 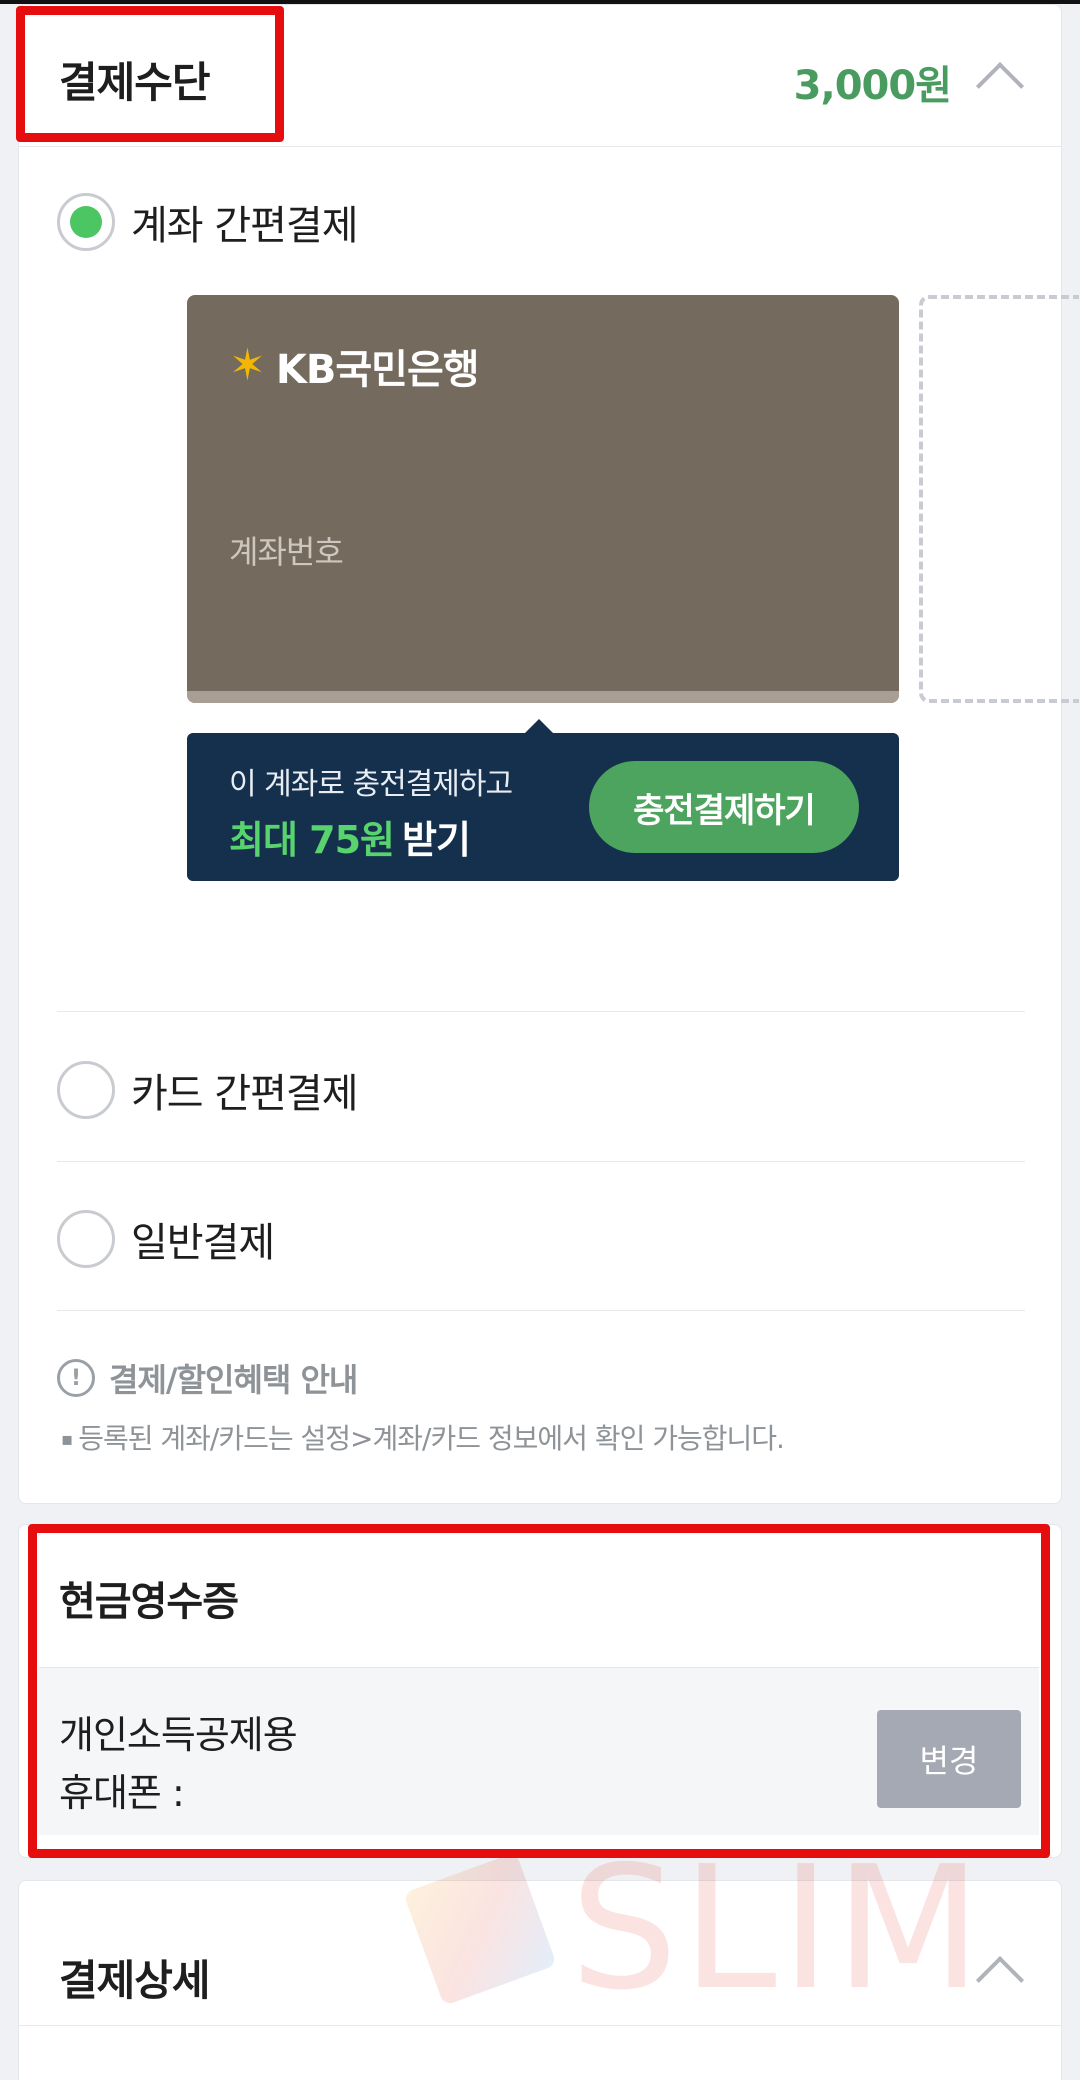 What do you see at coordinates (86, 222) in the screenshot?
I see `radio-selected-icon` at bounding box center [86, 222].